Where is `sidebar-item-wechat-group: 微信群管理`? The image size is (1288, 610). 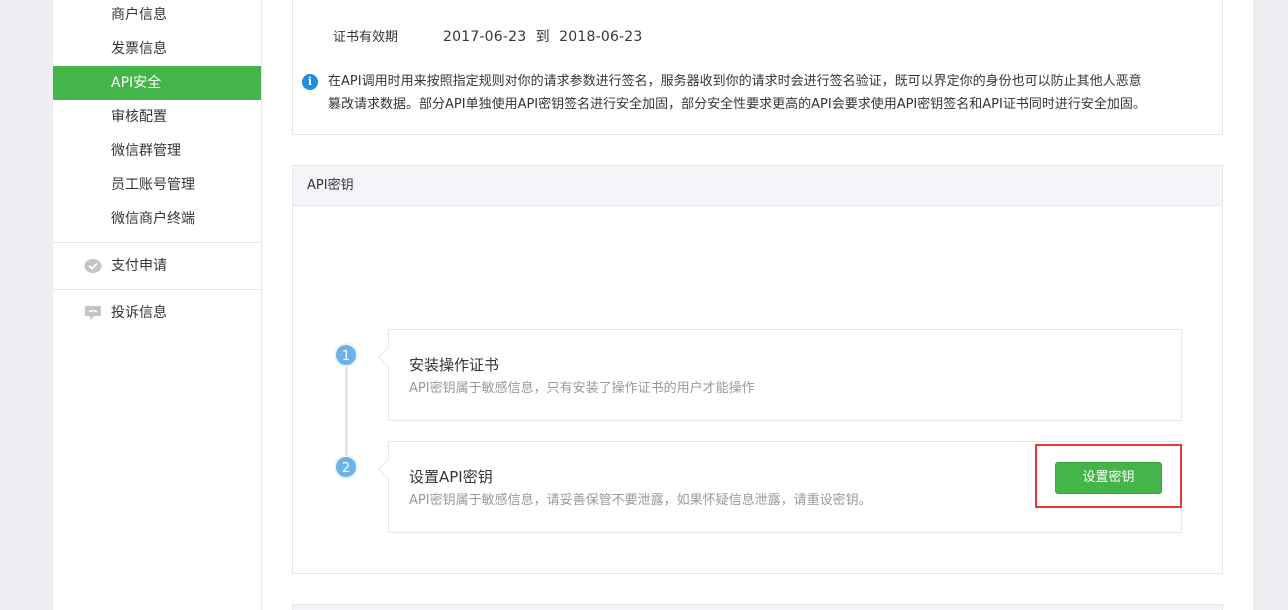 sidebar-item-wechat-group: 微信群管理 is located at coordinates (157, 151).